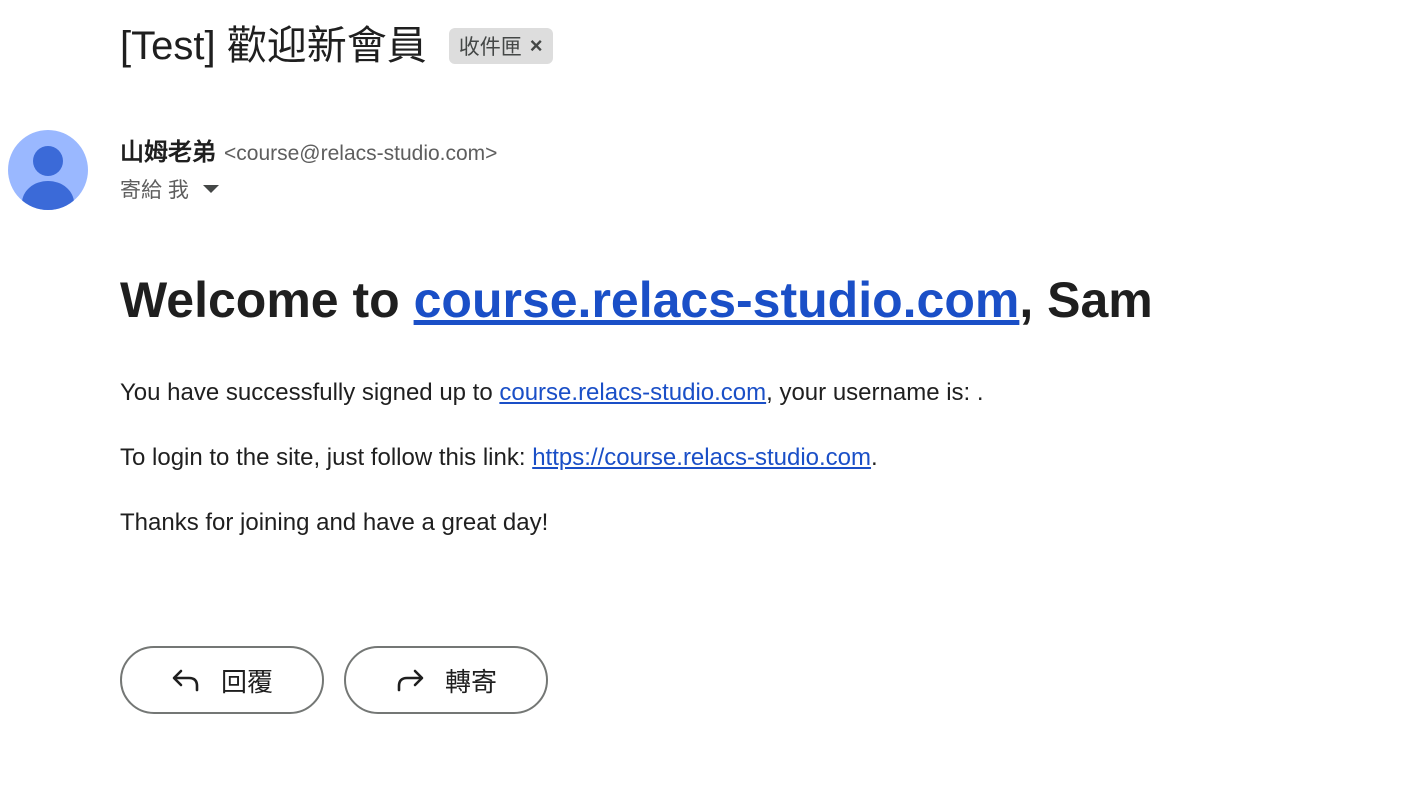 This screenshot has width=1402, height=790. Describe the element at coordinates (210, 189) in the screenshot. I see `show-details-chevron-down-icon` at that location.